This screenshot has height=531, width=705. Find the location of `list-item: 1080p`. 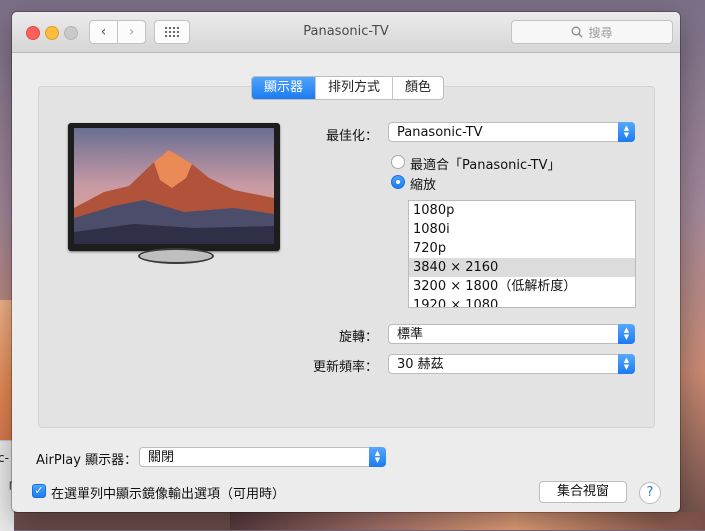

list-item: 1080p is located at coordinates (522, 210).